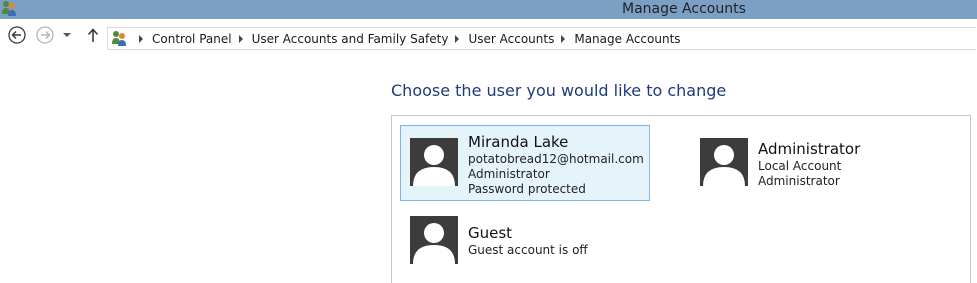  Describe the element at coordinates (627, 39) in the screenshot. I see `breadcrumb-manage-accounts: Manage Accounts` at that location.